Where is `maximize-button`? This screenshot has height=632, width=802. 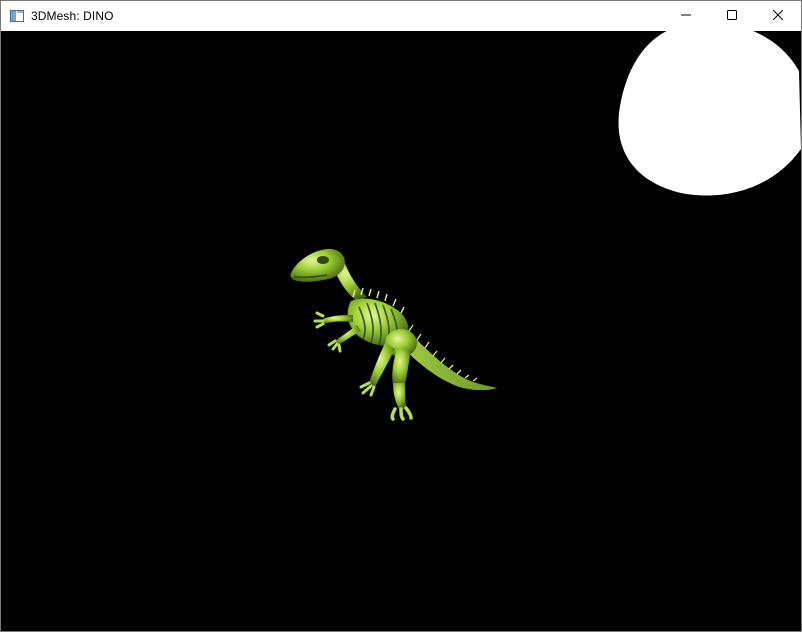 maximize-button is located at coordinates (732, 16).